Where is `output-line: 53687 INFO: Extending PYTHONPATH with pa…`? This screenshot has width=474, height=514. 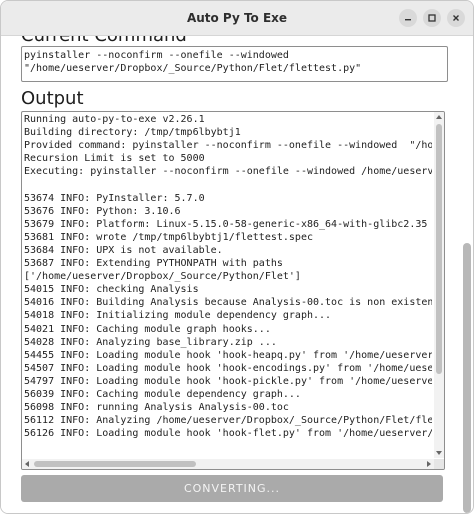
output-line: 53687 INFO: Extending PYTHONPATH with pa… is located at coordinates (153, 264).